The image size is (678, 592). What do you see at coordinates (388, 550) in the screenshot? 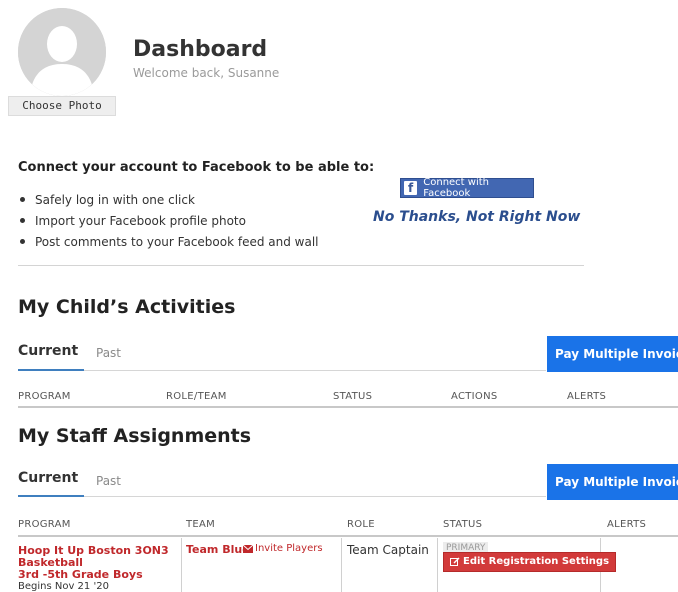
I see `role-text: Team Captain` at bounding box center [388, 550].